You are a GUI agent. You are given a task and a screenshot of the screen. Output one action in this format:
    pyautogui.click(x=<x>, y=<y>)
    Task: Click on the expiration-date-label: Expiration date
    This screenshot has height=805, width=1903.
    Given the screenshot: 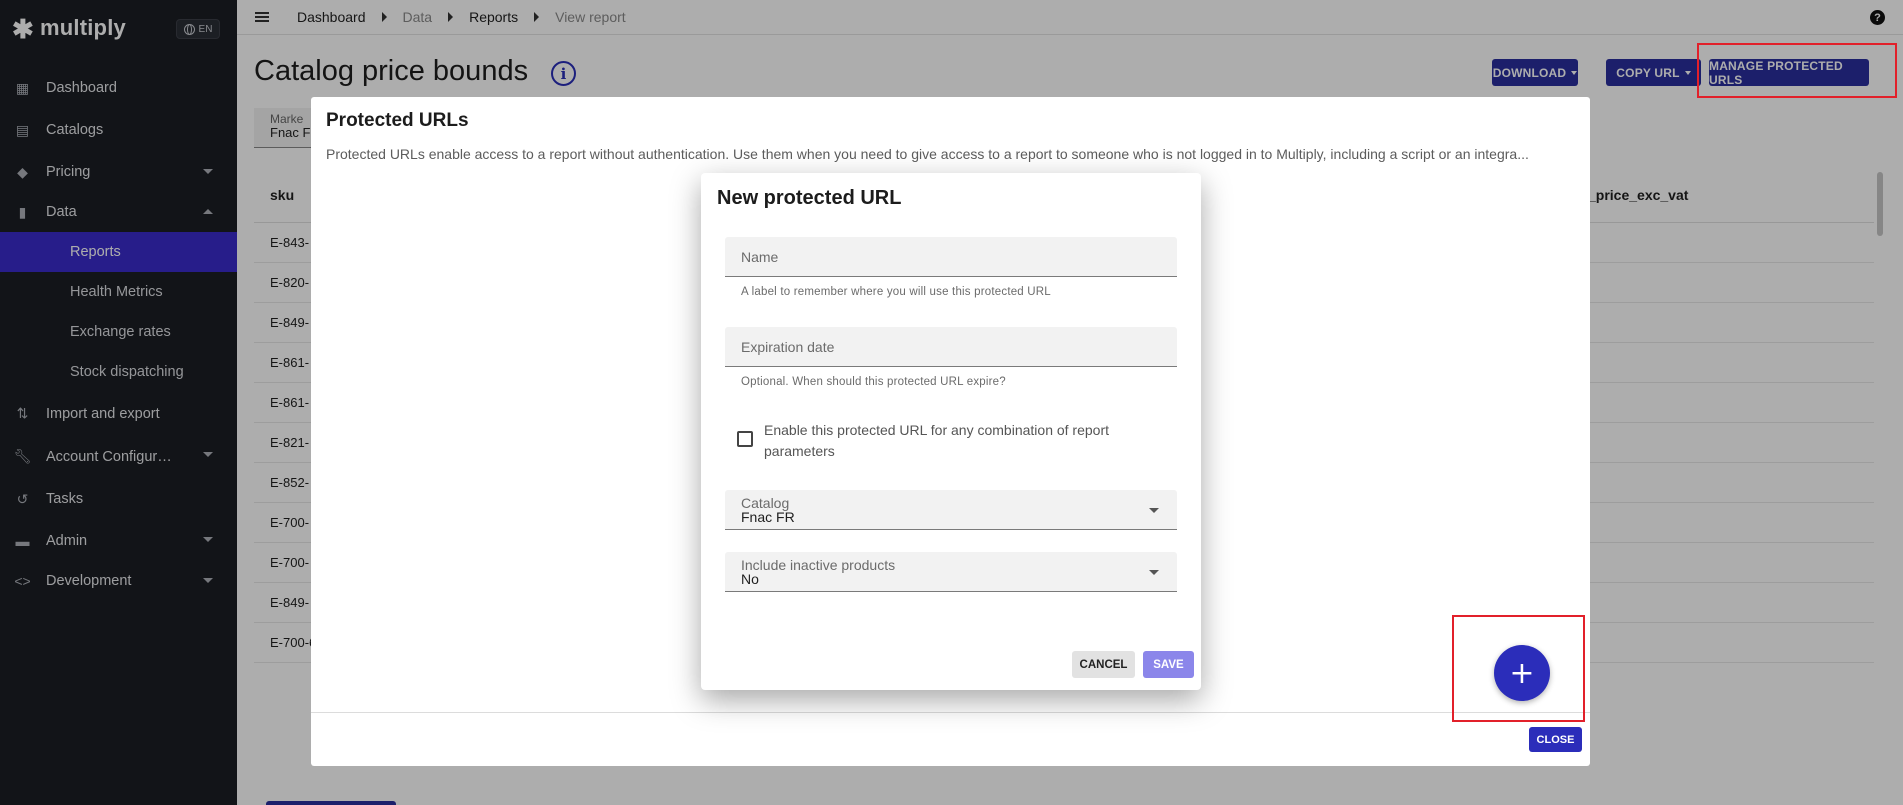 What is the action you would take?
    pyautogui.click(x=788, y=347)
    